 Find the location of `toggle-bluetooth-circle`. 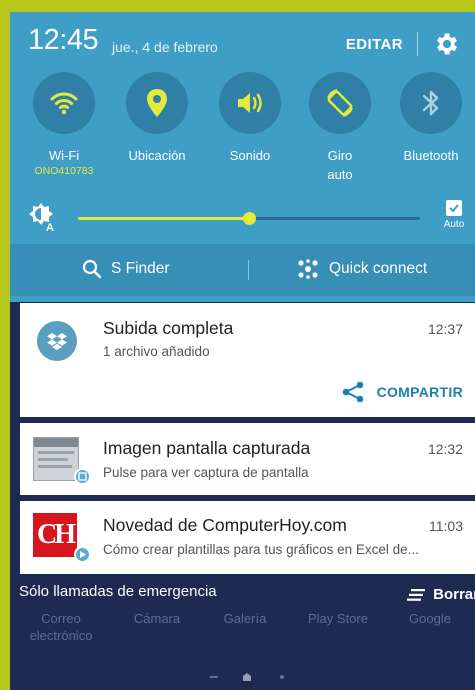

toggle-bluetooth-circle is located at coordinates (431, 103).